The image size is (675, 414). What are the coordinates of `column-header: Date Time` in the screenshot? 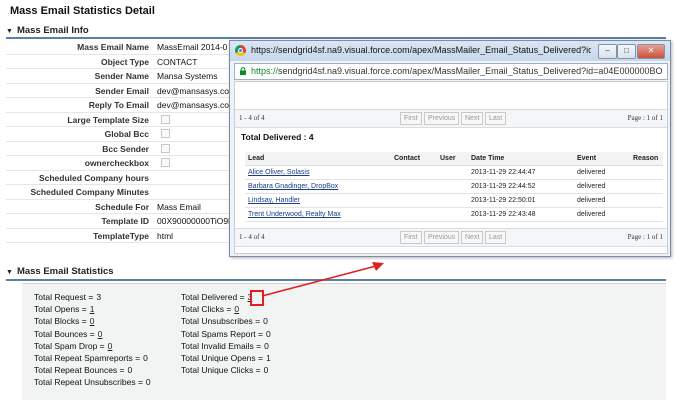 It's located at (521, 159).